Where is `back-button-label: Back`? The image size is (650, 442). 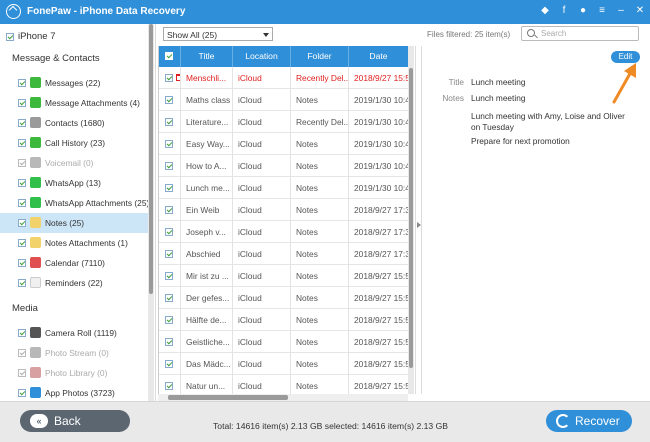
back-button-label: Back is located at coordinates (67, 421).